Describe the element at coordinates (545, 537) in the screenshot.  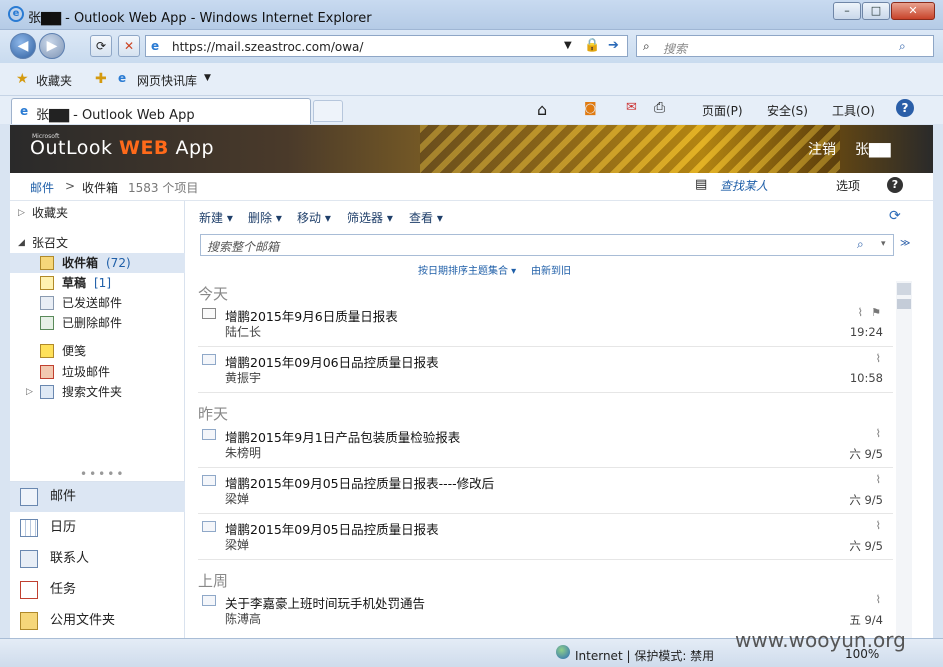
I see `message-row: 增鹏2015年09月05日品控质量日报表 梁婵 ⌇ 六 9/5` at that location.